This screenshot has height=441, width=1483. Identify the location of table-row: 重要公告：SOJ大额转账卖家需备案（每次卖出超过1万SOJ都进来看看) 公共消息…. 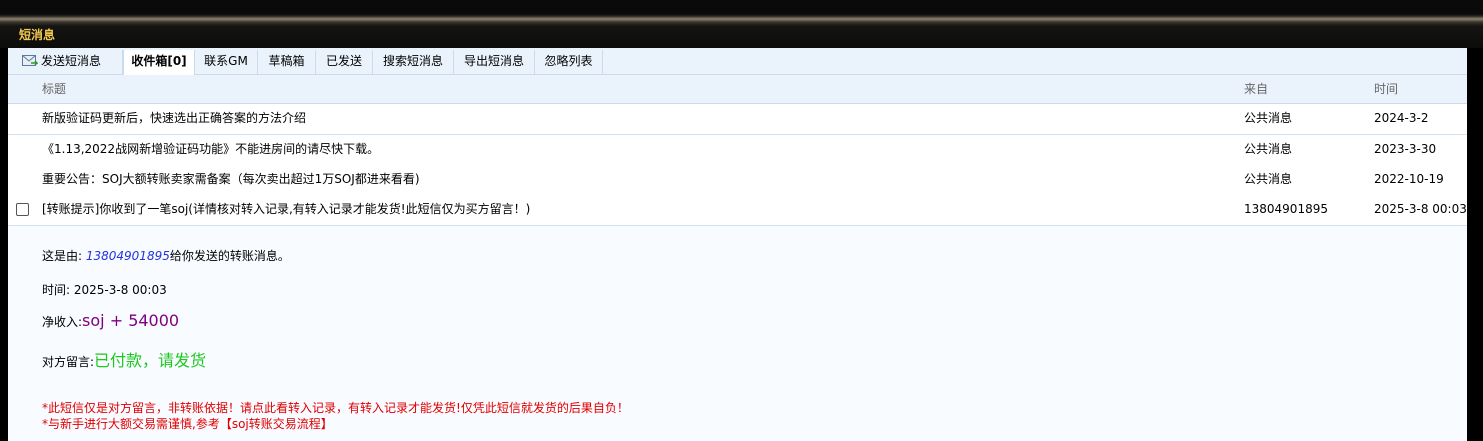
(737, 180).